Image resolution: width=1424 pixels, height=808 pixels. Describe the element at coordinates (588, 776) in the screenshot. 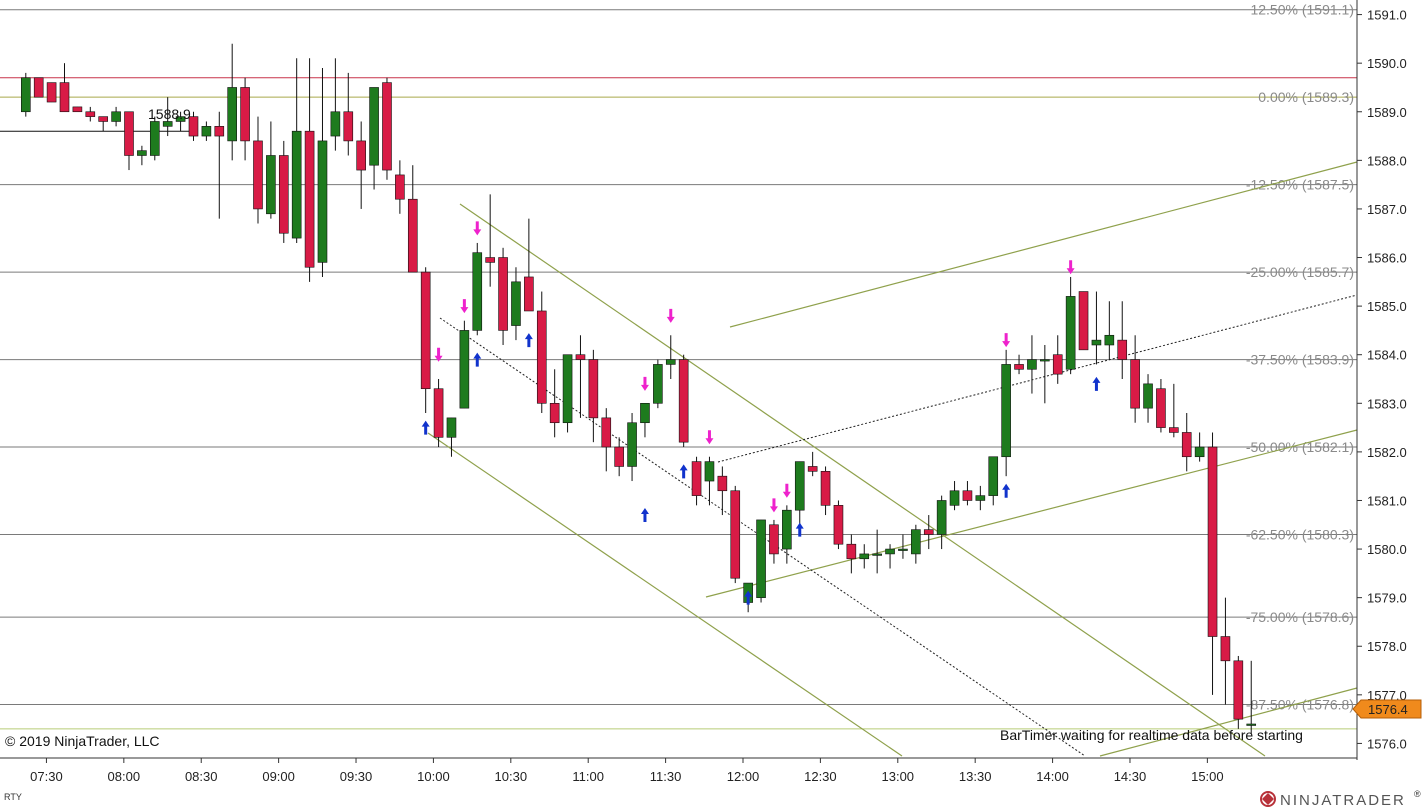

I see `time-tick-label-7: 11:00` at that location.